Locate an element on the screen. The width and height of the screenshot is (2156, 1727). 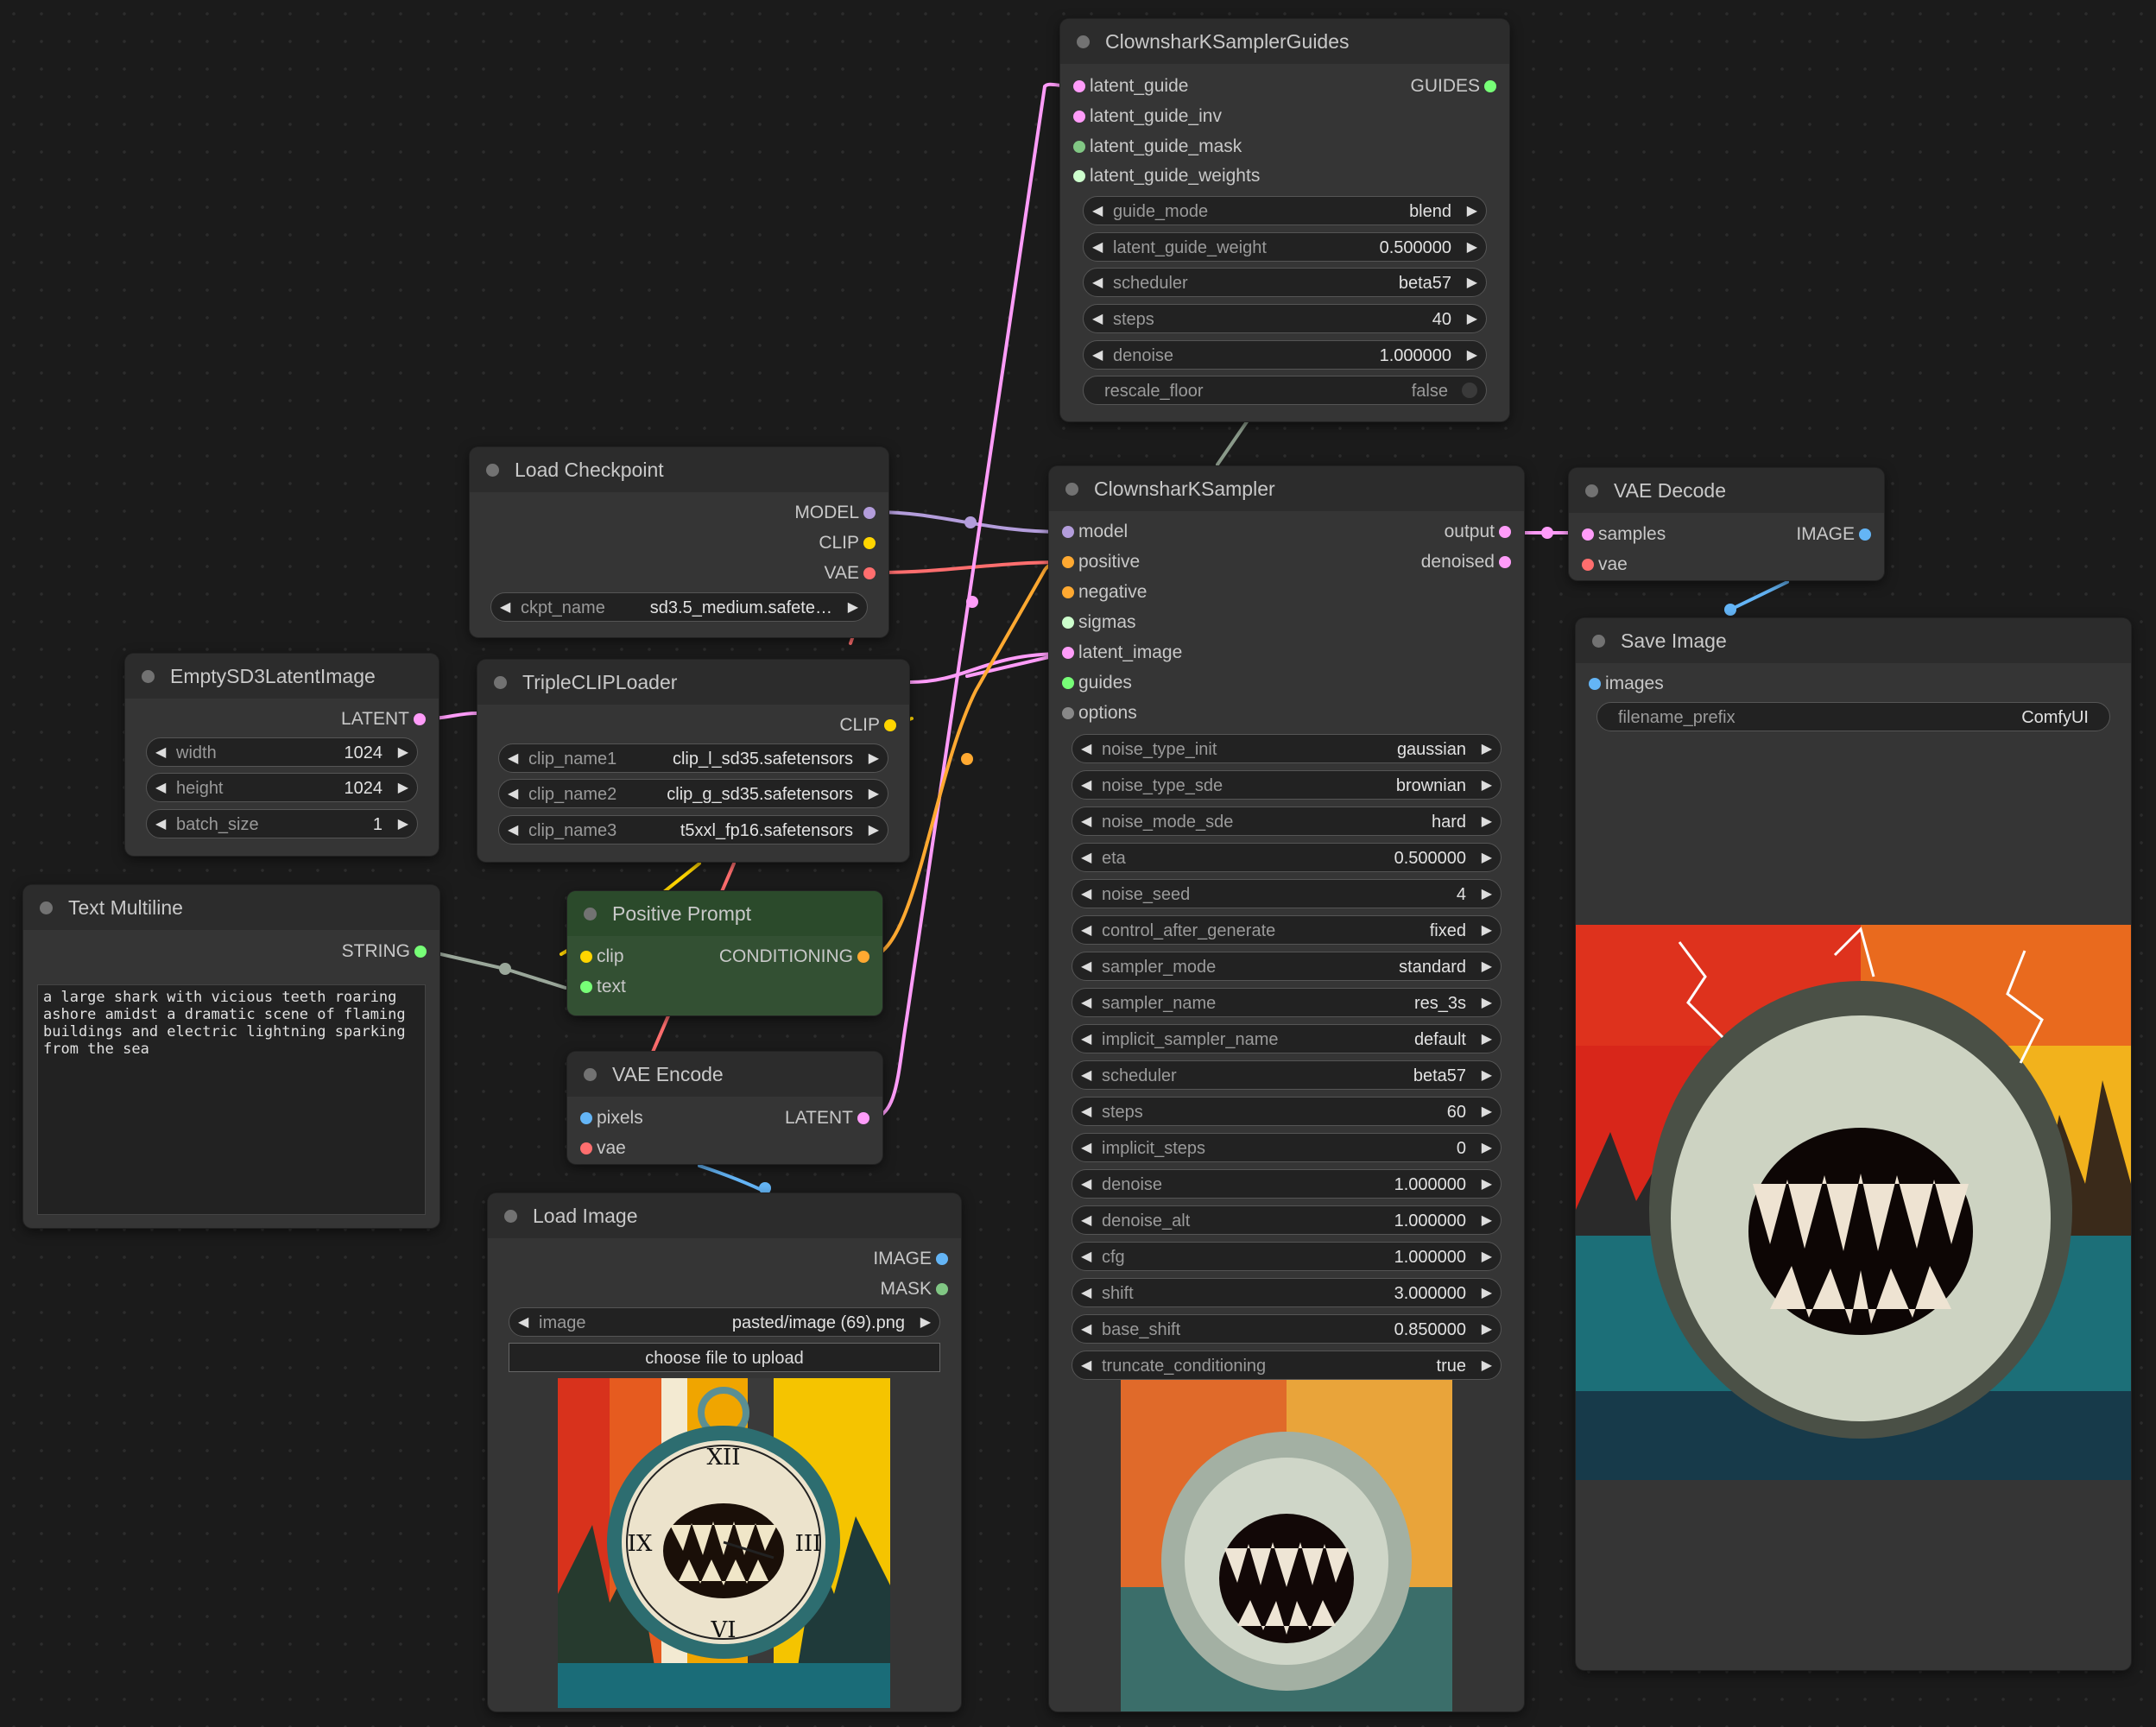
output-denoised: denoised is located at coordinates (1466, 562).